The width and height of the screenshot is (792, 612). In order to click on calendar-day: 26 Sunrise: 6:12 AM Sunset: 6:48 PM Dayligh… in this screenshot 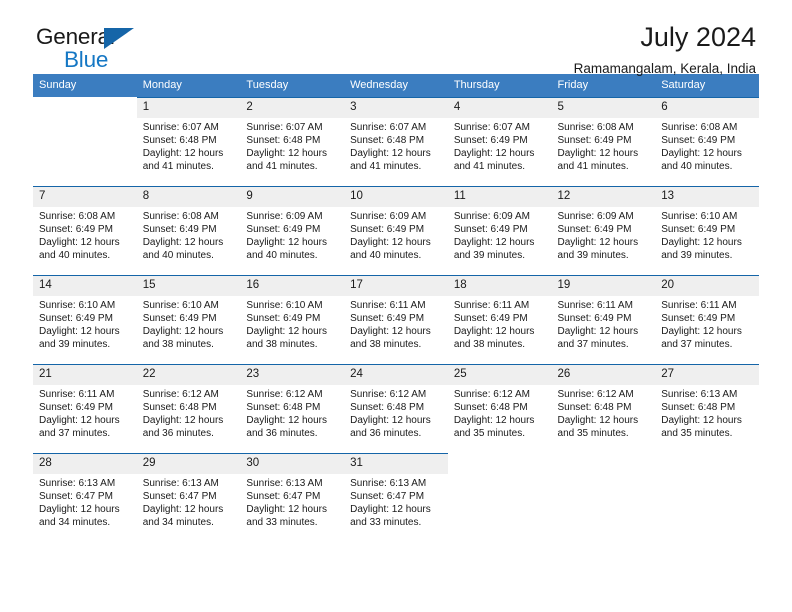, I will do `click(603, 408)`.